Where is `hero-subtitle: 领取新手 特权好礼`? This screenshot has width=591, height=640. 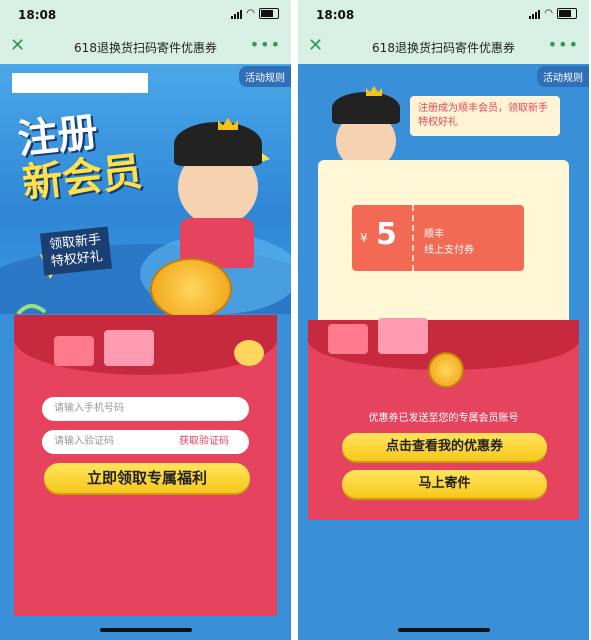 hero-subtitle: 领取新手 特权好礼 is located at coordinates (76, 251).